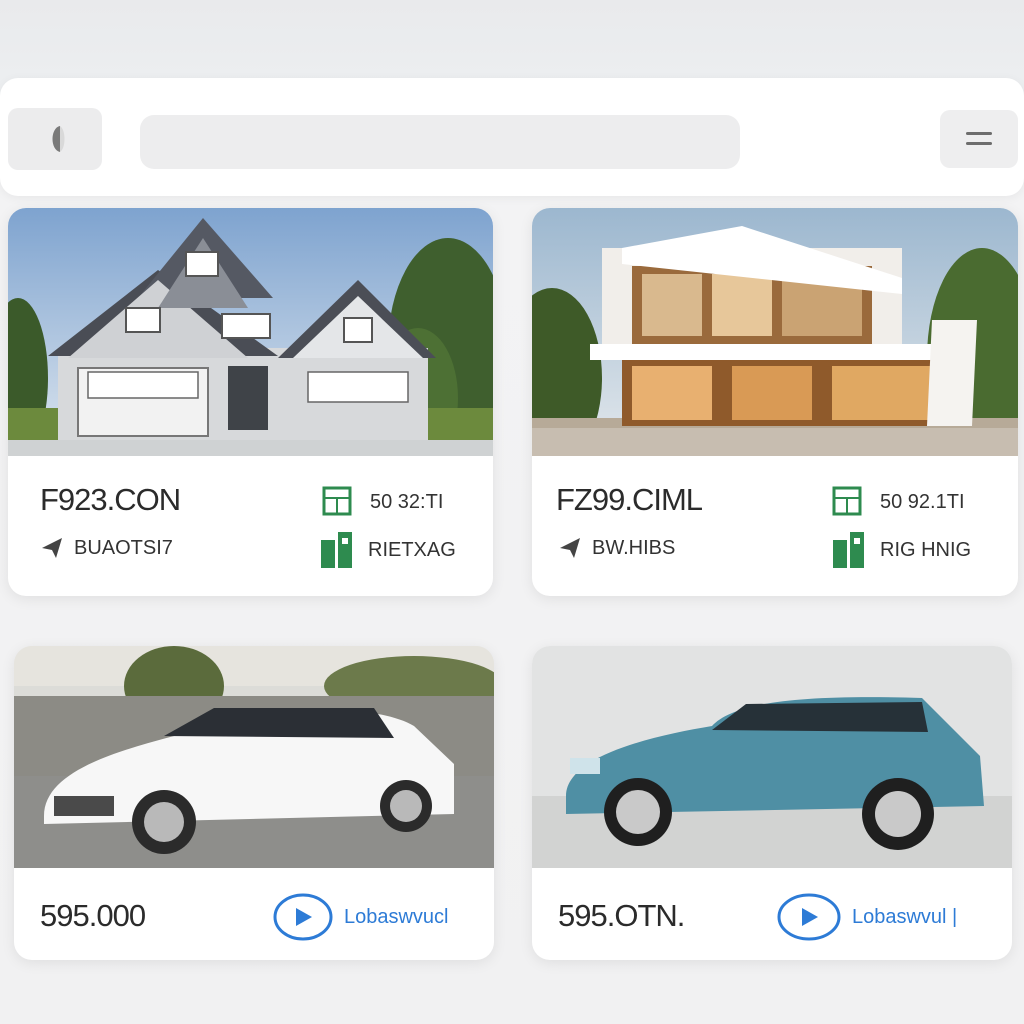 This screenshot has width=1024, height=1024. I want to click on search-input, so click(440, 142).